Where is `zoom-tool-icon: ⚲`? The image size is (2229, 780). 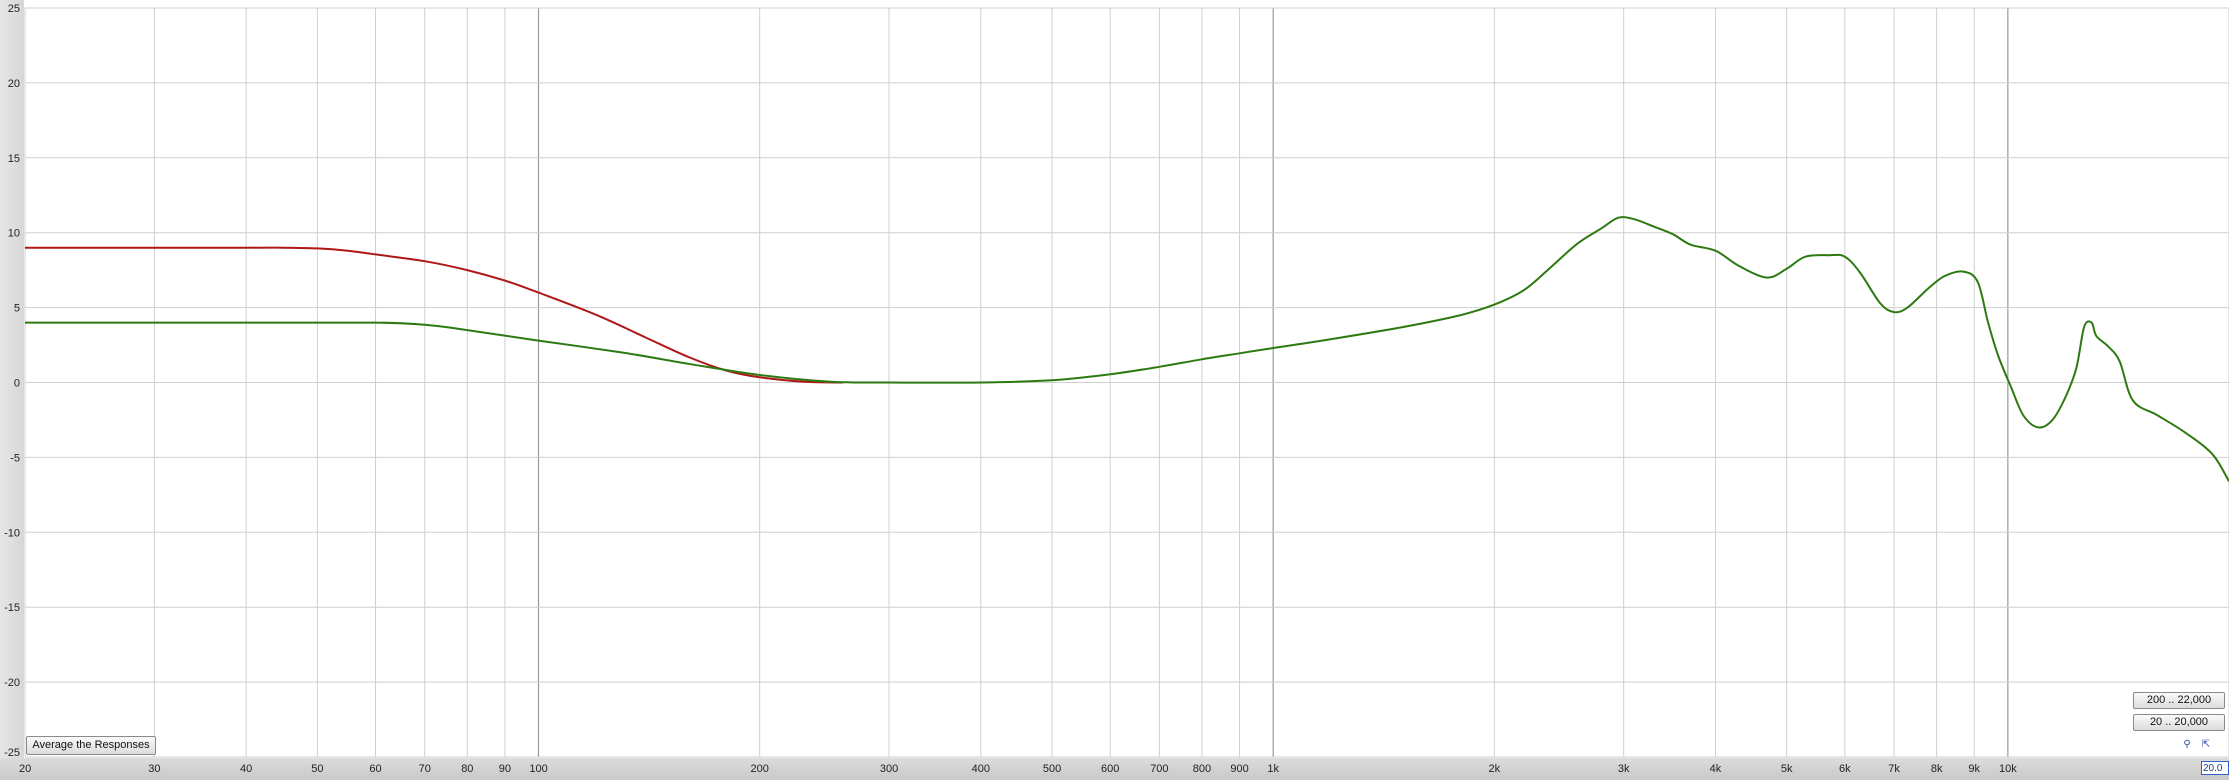 zoom-tool-icon: ⚲ is located at coordinates (2187, 745).